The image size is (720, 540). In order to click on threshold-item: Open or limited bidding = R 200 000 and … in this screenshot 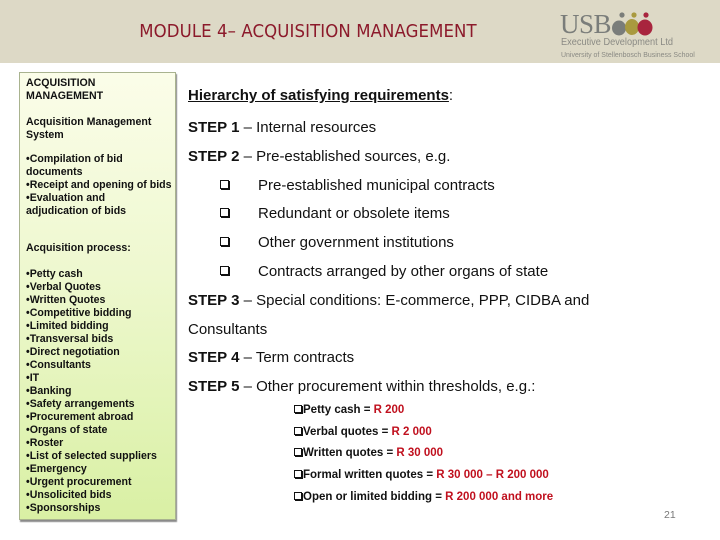, I will do `click(423, 497)`.